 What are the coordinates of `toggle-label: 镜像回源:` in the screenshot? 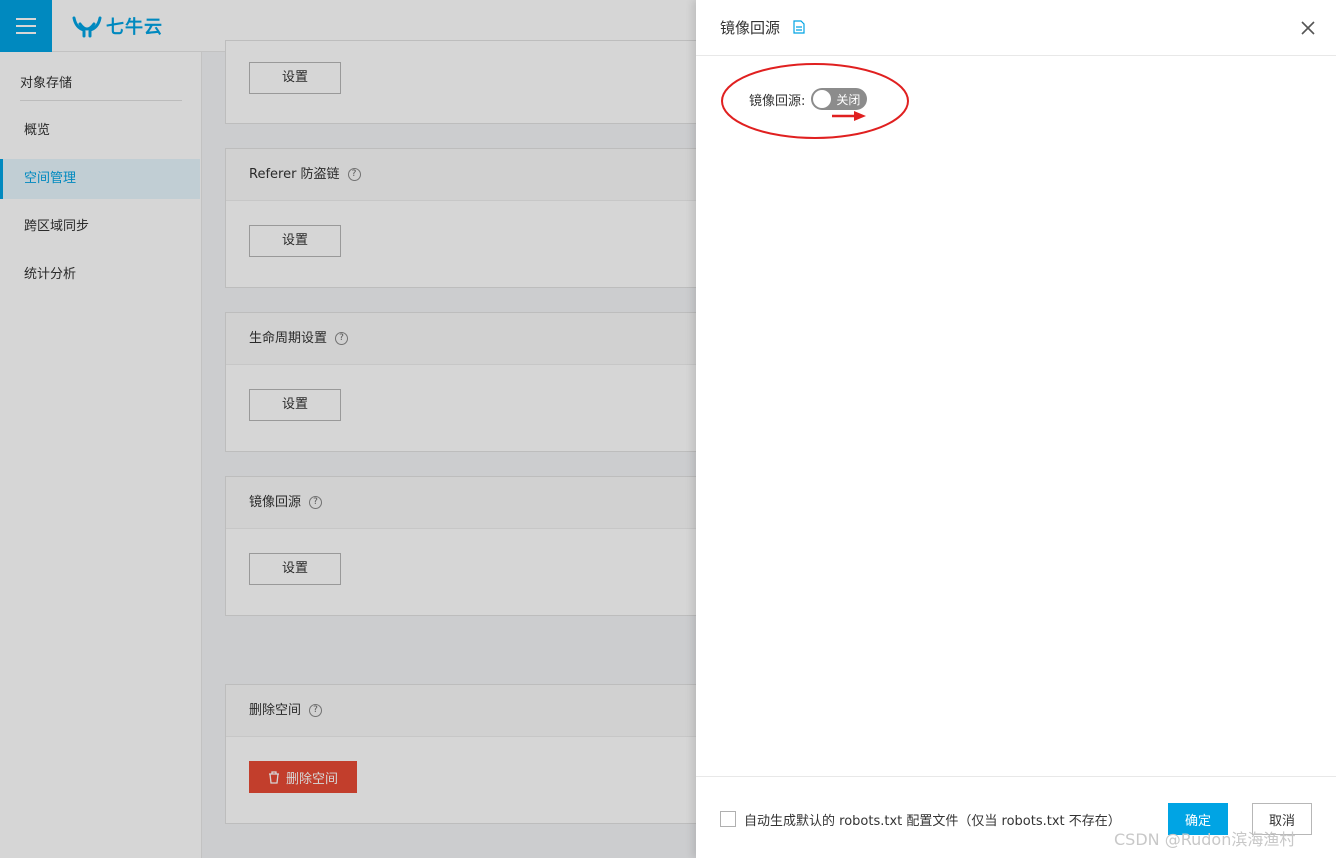 It's located at (777, 101).